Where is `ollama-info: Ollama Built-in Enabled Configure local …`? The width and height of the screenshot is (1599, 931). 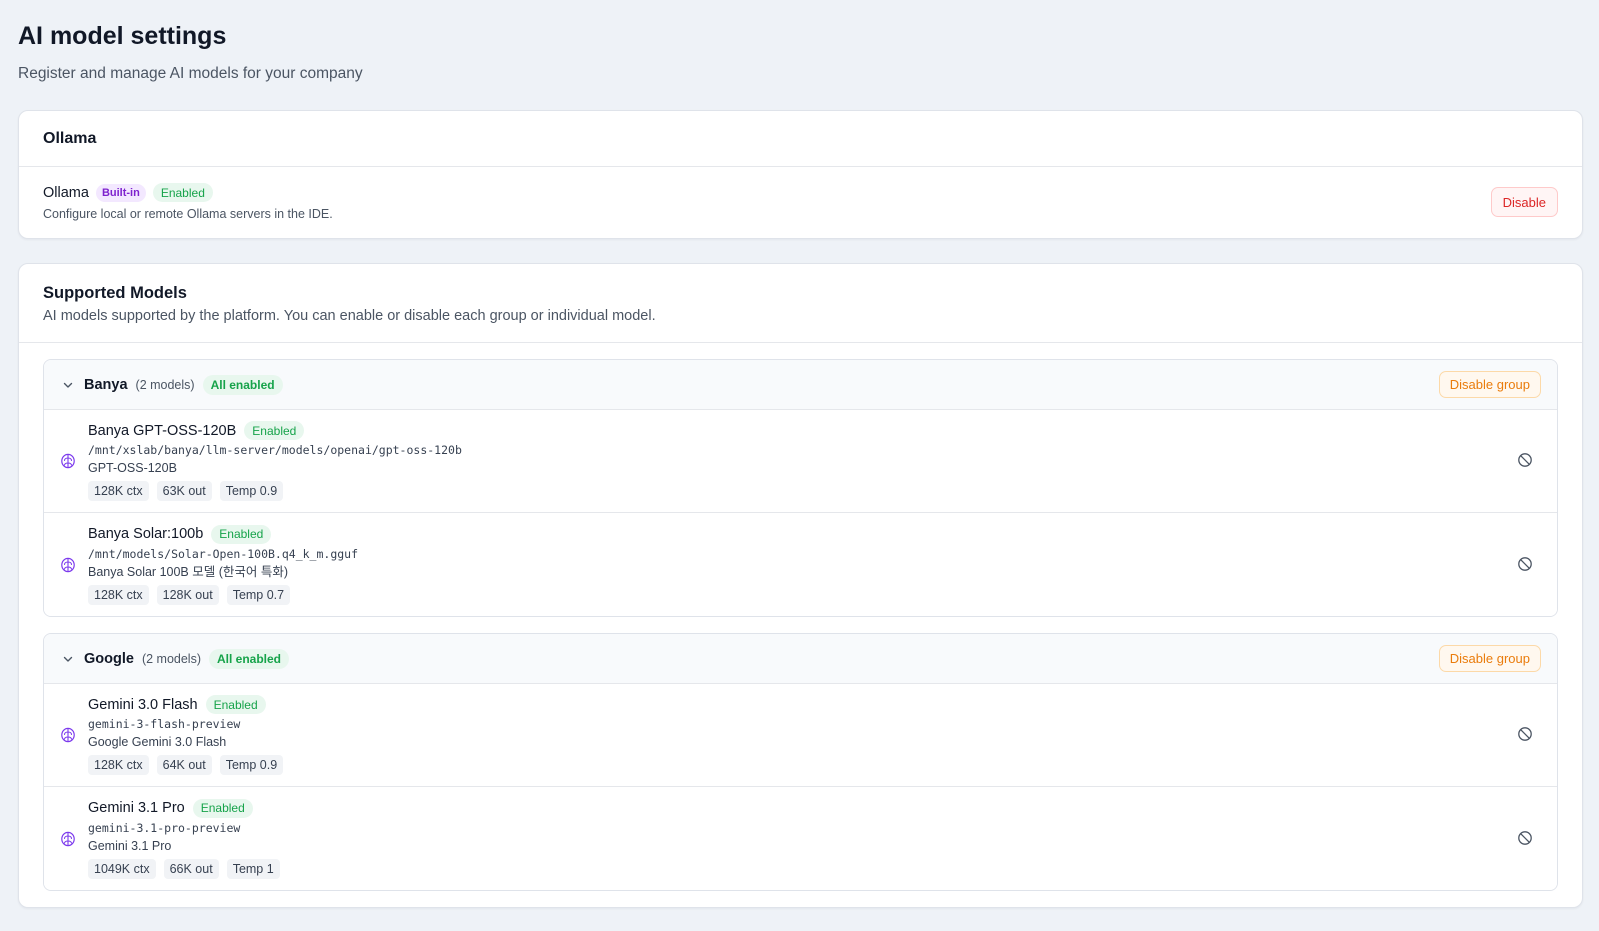
ollama-info: Ollama Built-in Enabled Configure local … is located at coordinates (188, 202).